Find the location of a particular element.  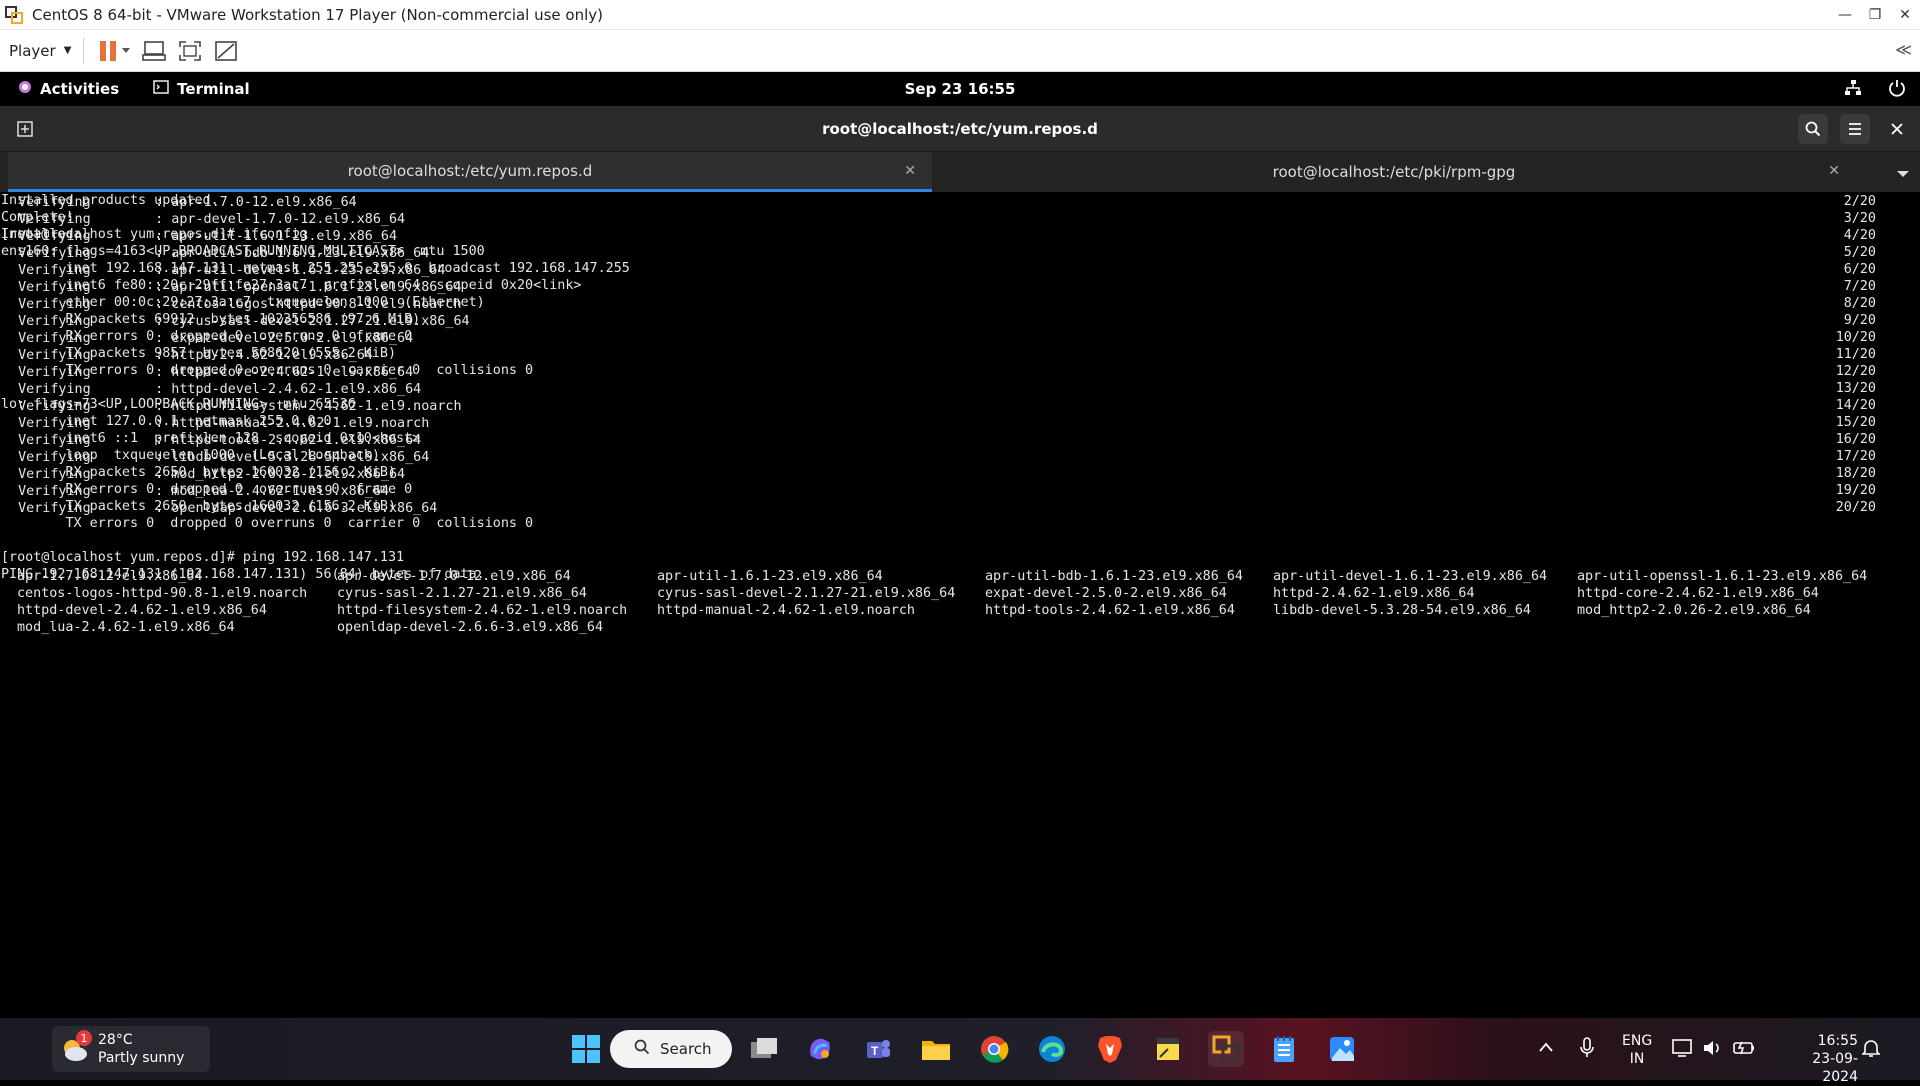

volume-icon is located at coordinates (1712, 1050).